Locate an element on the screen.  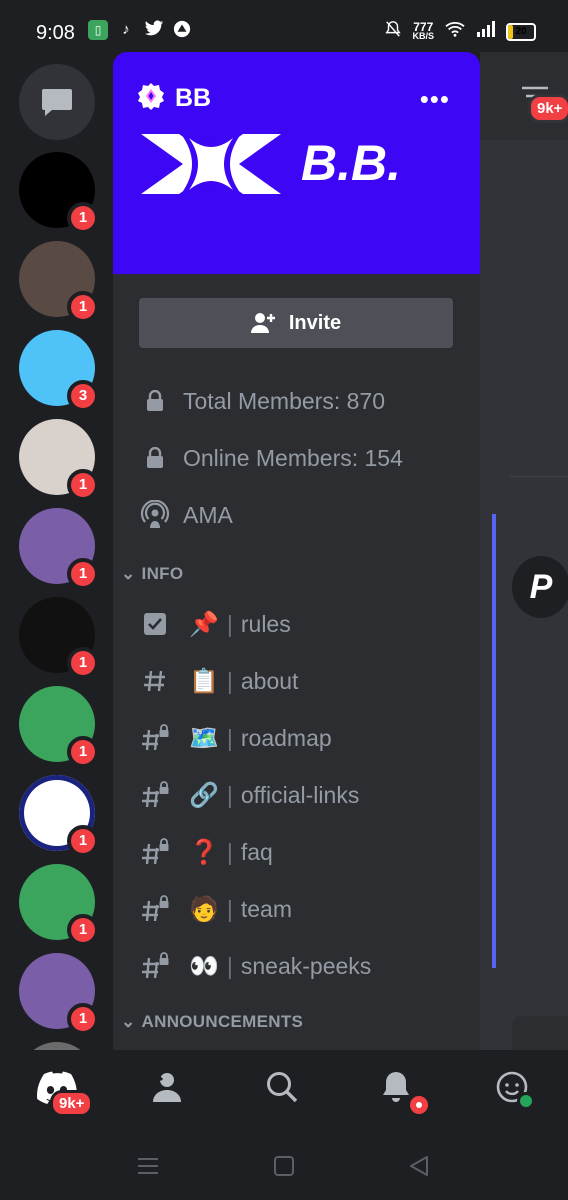
more-options-icon: ••• is located at coordinates (435, 99).